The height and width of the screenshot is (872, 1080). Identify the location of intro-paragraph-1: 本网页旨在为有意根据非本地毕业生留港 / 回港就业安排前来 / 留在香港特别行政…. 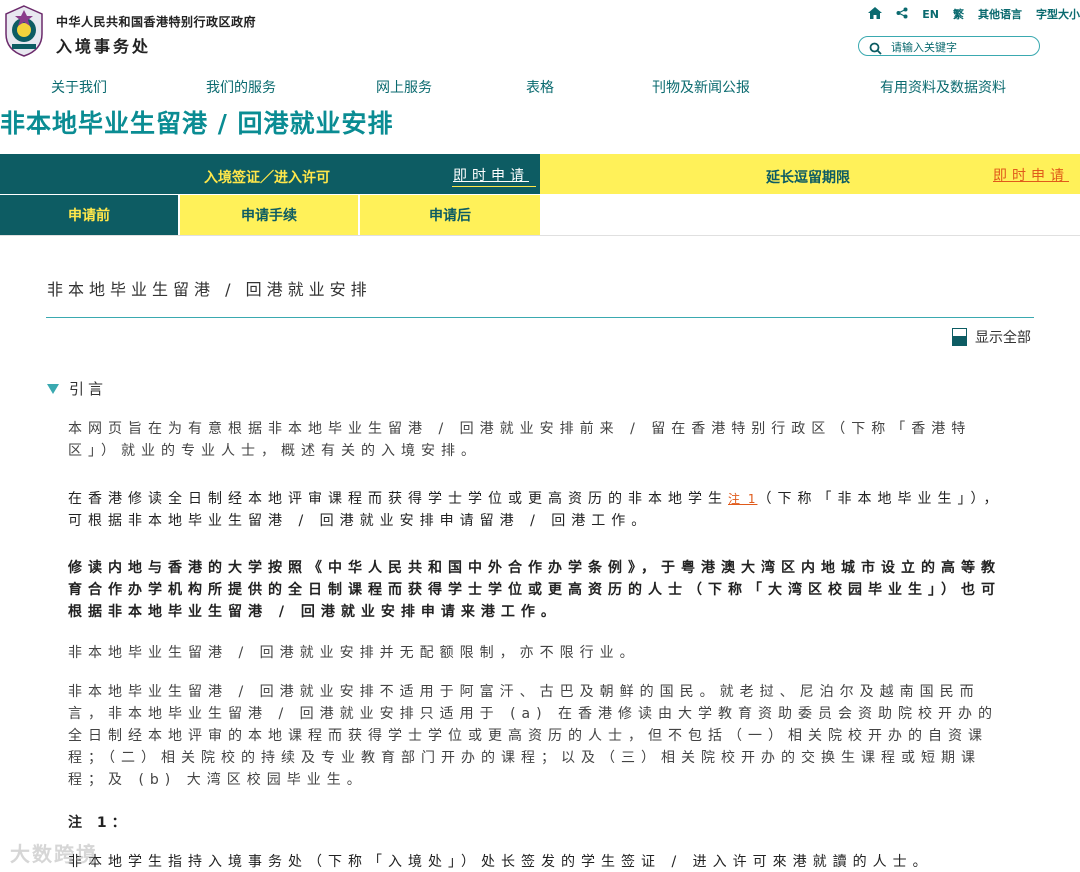
(520, 440).